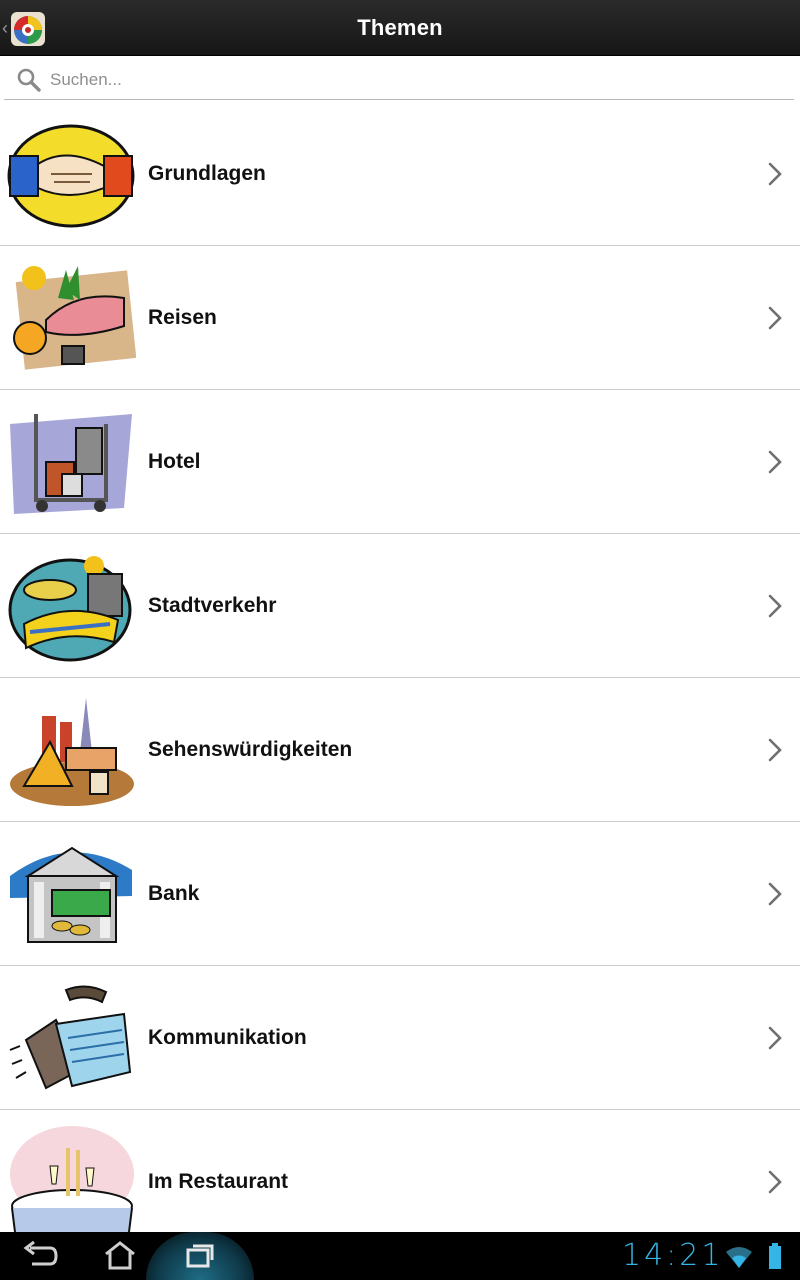 The height and width of the screenshot is (1280, 800). I want to click on travel-icon, so click(74, 318).